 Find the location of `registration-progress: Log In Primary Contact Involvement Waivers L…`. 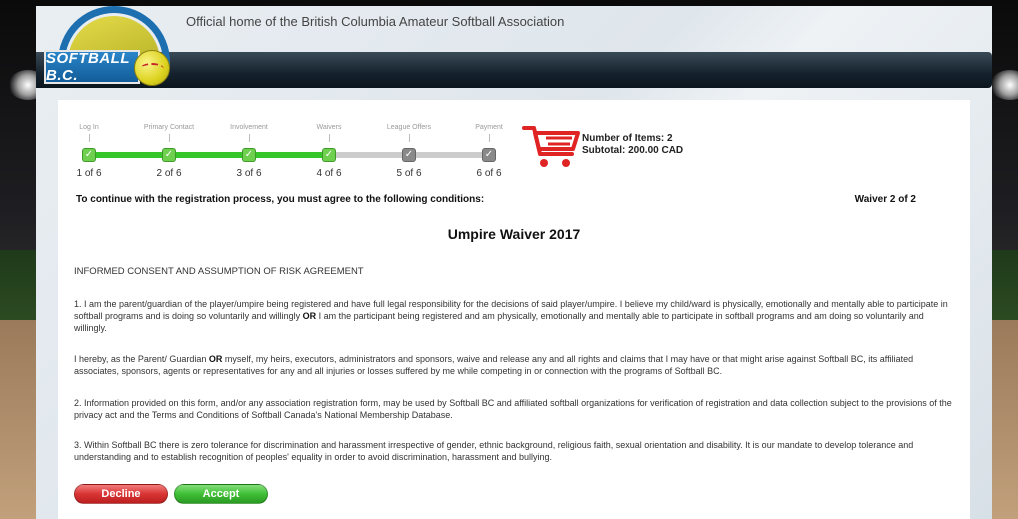

registration-progress: Log In Primary Contact Involvement Waivers L… is located at coordinates (289, 154).